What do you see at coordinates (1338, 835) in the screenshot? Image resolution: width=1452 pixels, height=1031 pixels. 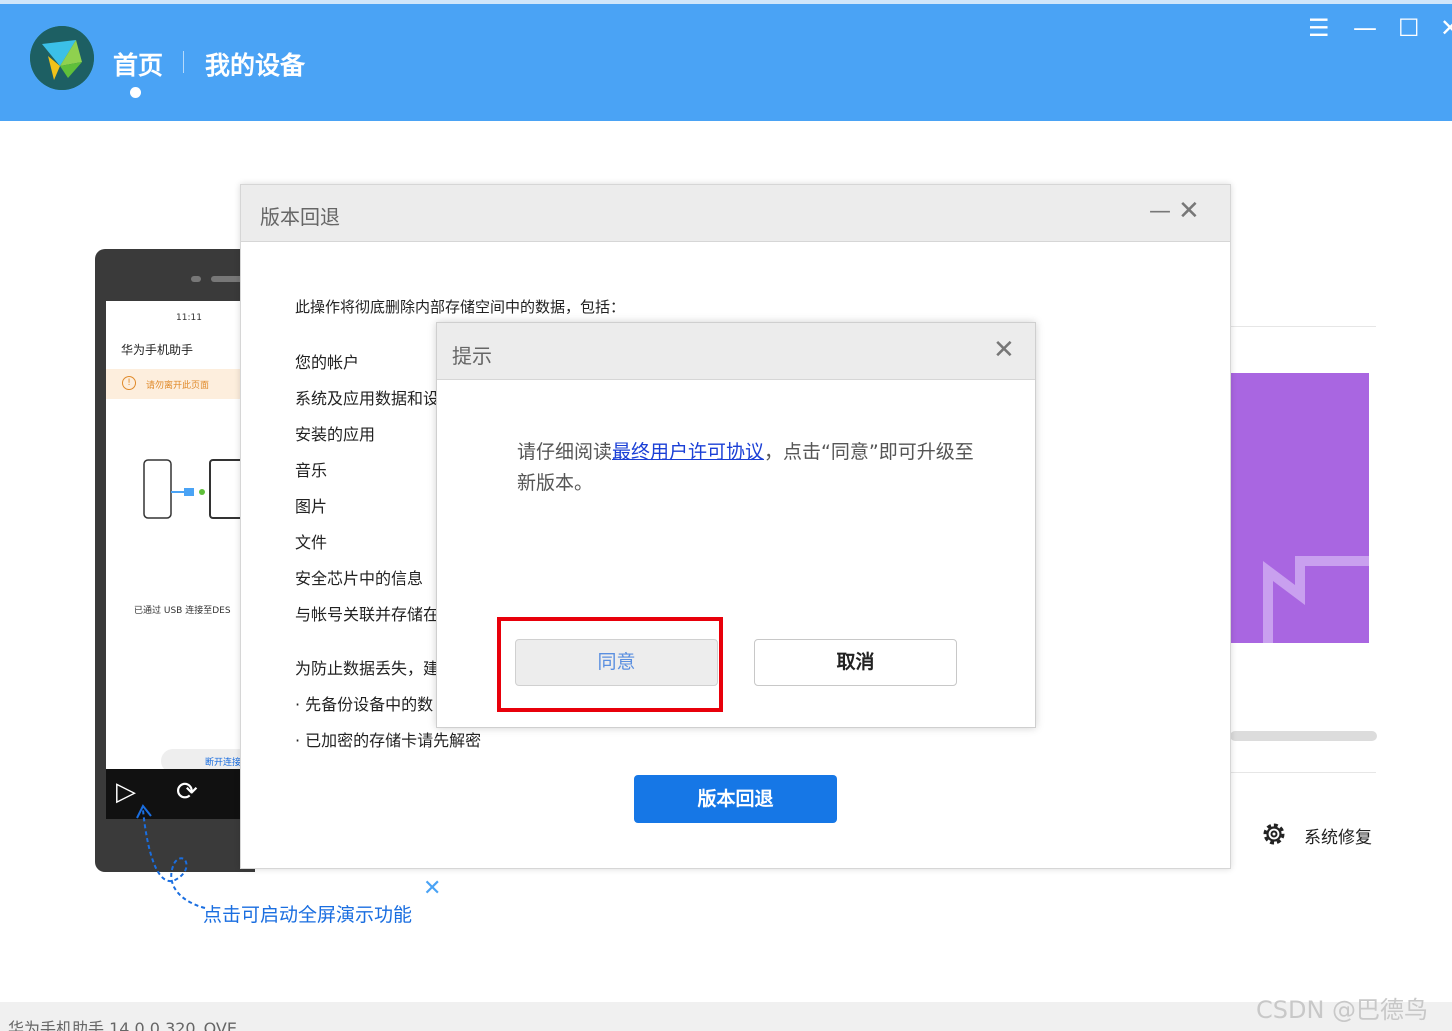 I see `system-repair-link: 系统修复` at bounding box center [1338, 835].